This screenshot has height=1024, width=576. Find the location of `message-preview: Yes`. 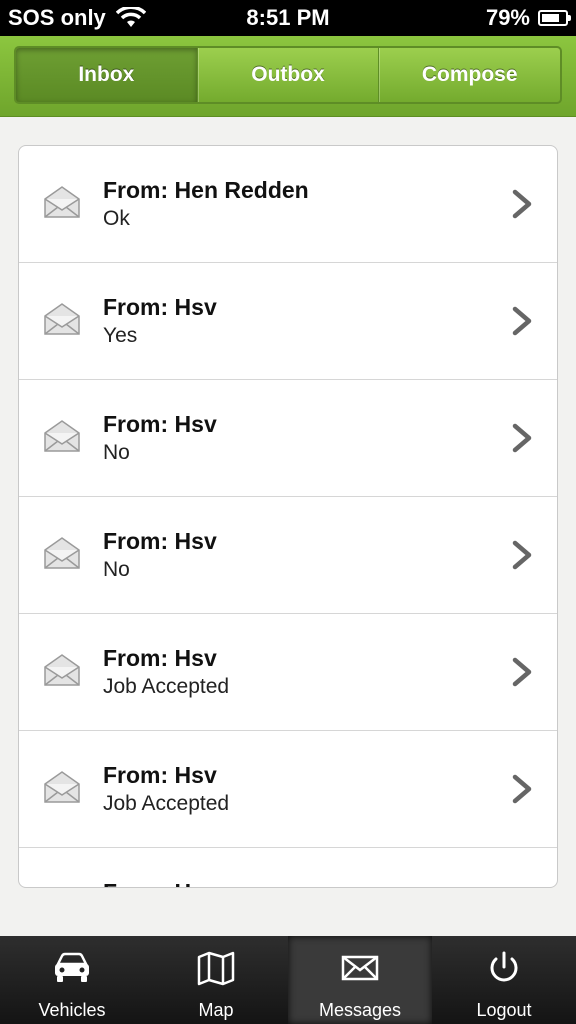

message-preview: Yes is located at coordinates (120, 335).